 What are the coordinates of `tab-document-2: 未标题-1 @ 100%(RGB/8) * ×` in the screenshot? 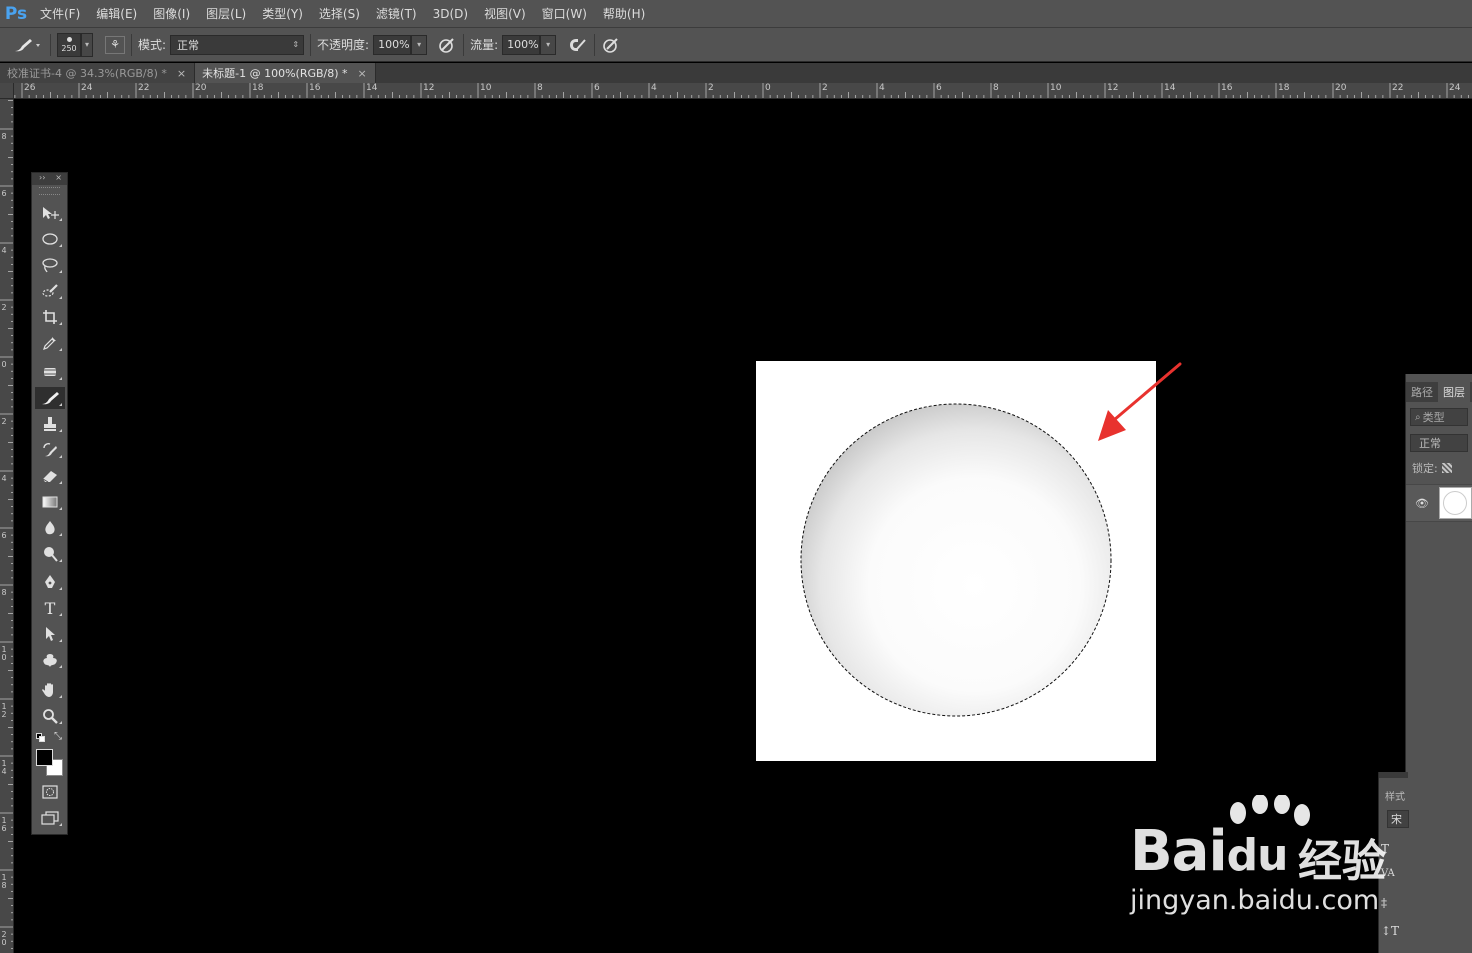 It's located at (285, 73).